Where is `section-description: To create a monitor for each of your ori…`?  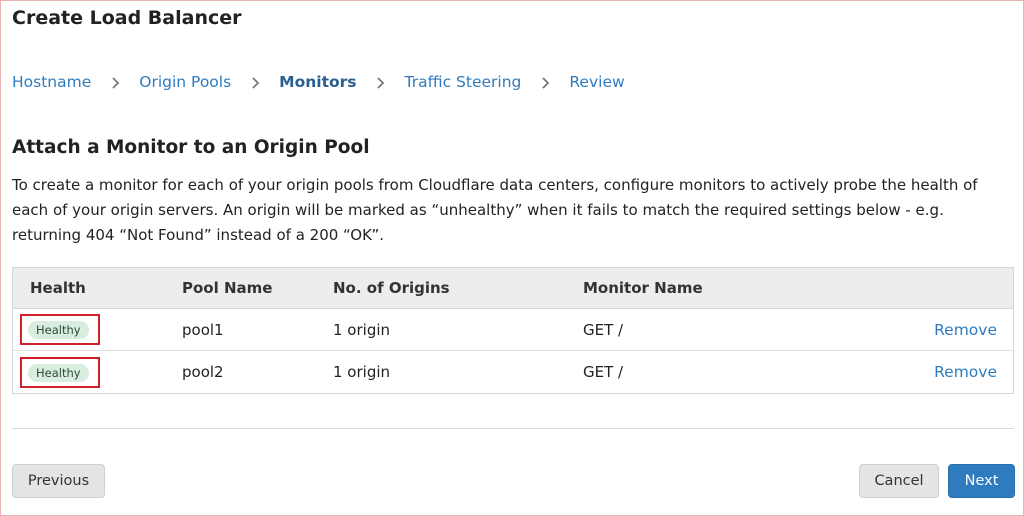
section-description: To create a monitor for each of your ori… is located at coordinates (495, 210).